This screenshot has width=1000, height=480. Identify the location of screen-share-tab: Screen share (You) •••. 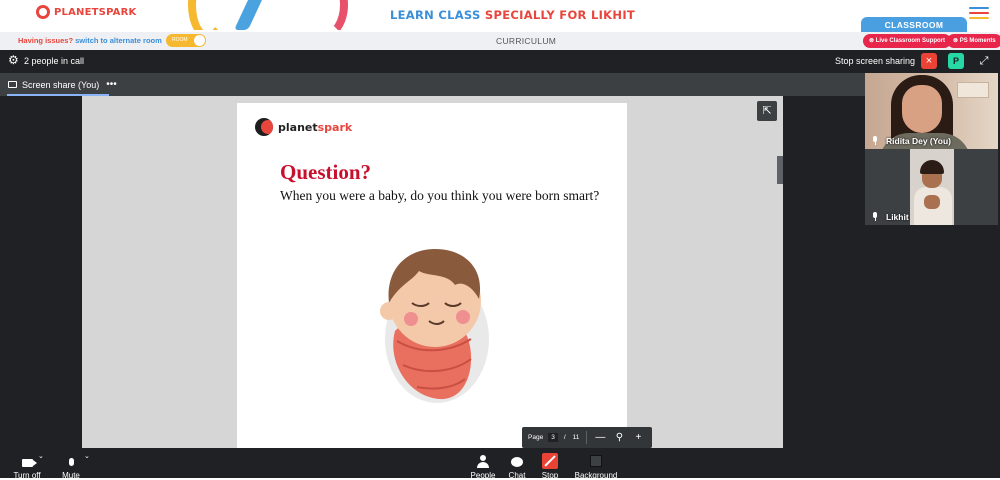
(62, 84).